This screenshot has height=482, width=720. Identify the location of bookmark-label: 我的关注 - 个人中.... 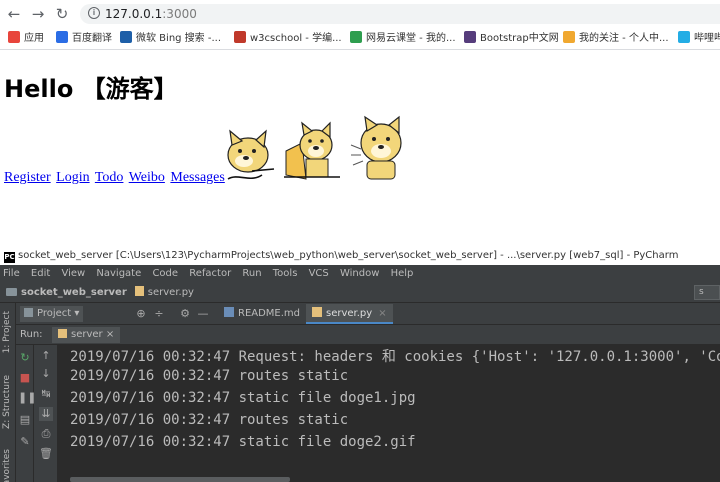
(624, 38).